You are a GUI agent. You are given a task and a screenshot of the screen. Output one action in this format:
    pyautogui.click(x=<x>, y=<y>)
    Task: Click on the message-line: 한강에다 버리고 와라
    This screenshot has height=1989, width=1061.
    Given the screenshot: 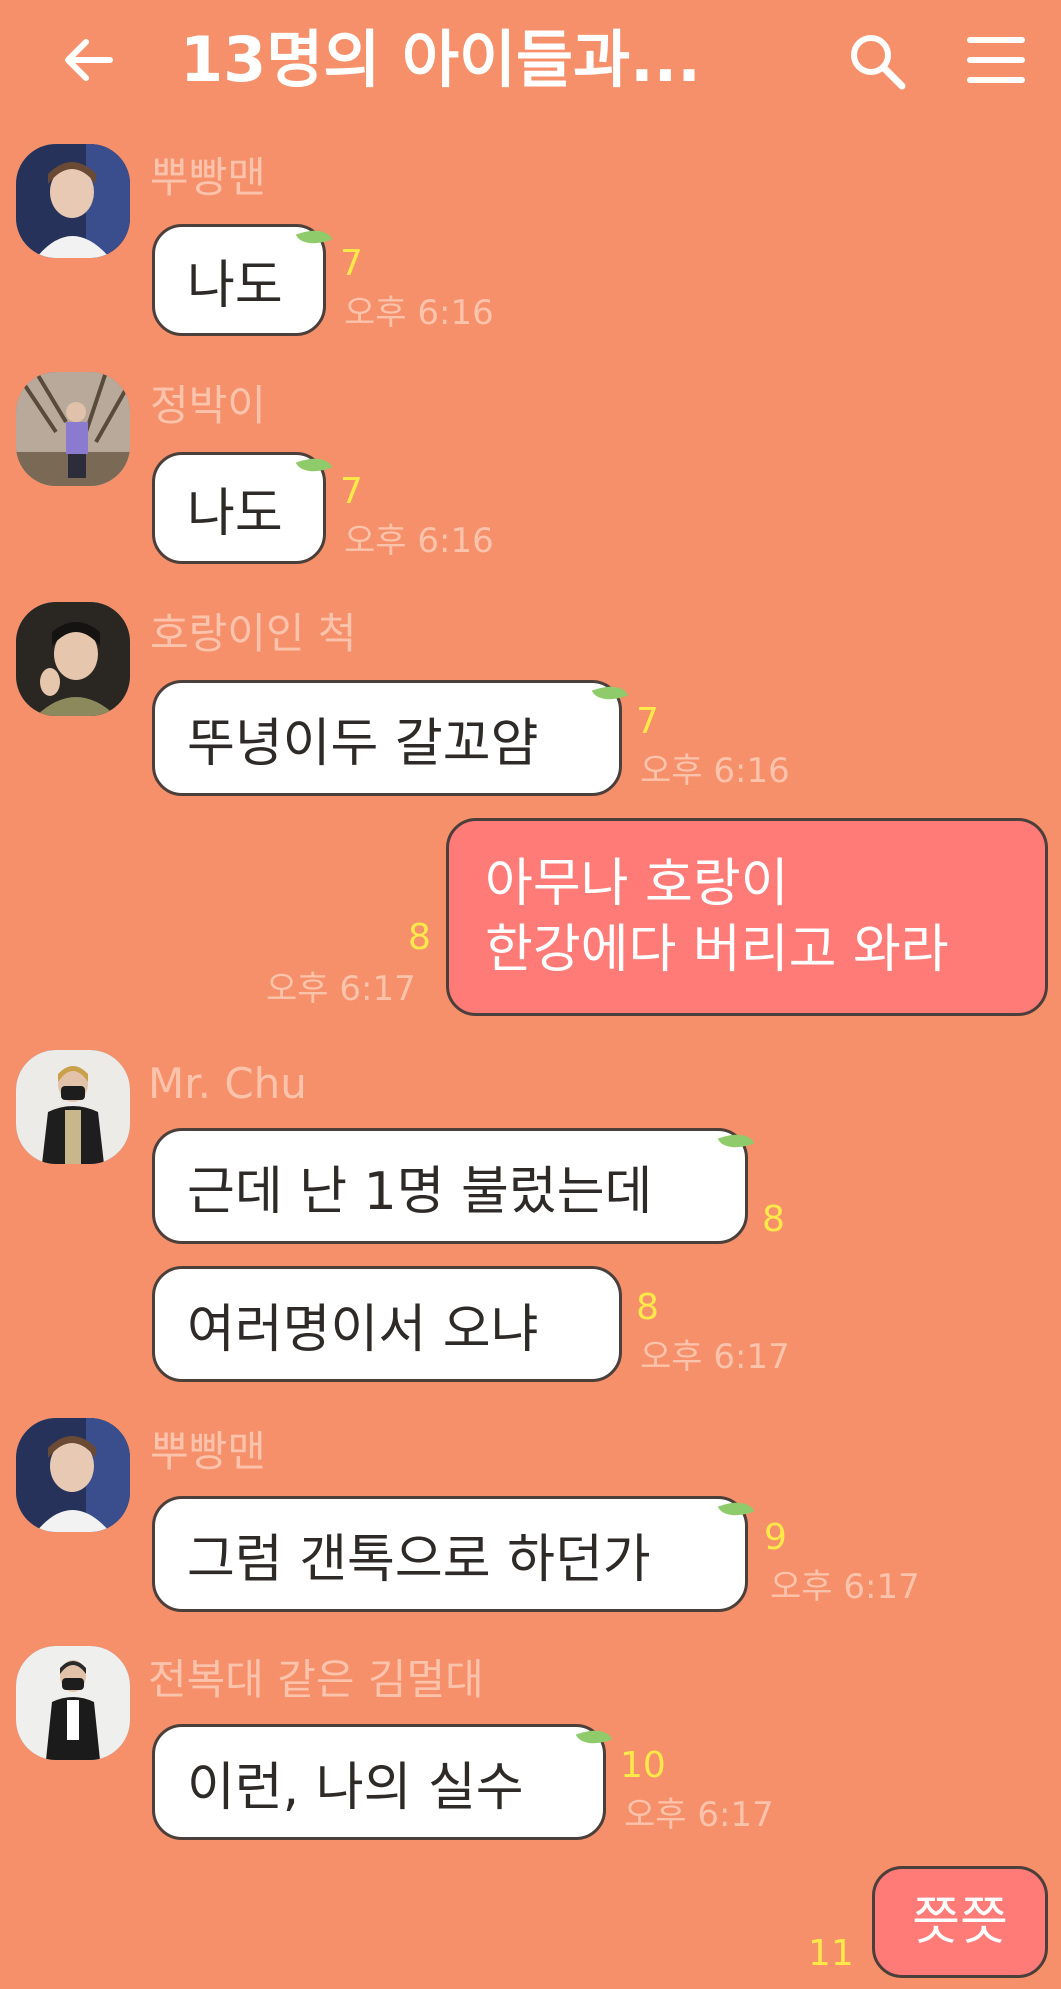 What is the action you would take?
    pyautogui.click(x=717, y=950)
    